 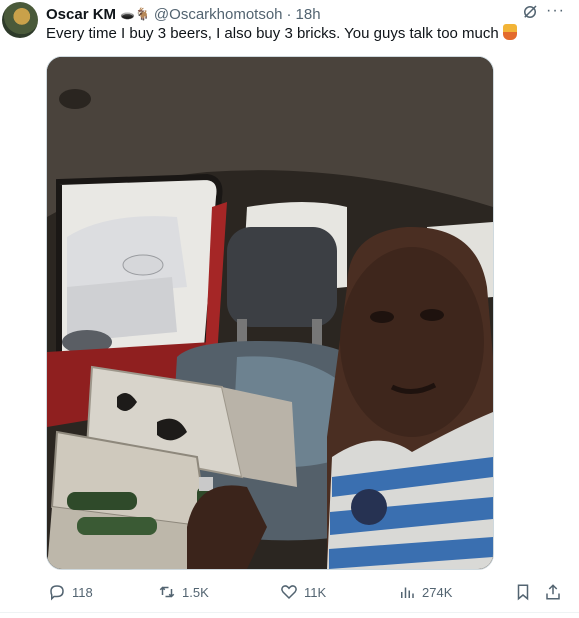 I want to click on reply-count: 118, so click(x=82, y=592).